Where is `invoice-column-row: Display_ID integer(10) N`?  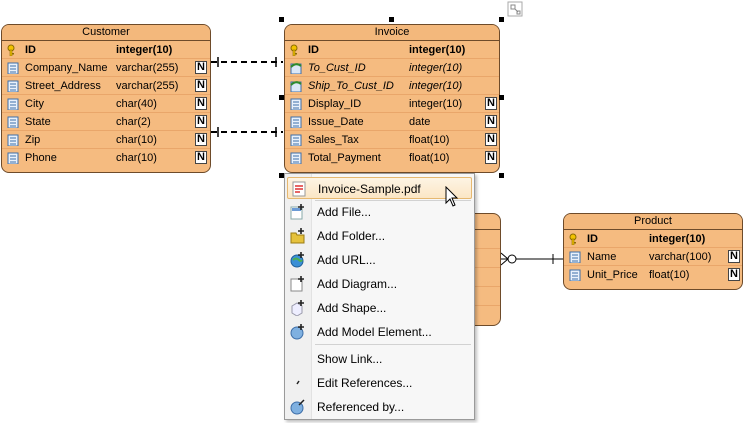 invoice-column-row: Display_ID integer(10) N is located at coordinates (392, 104).